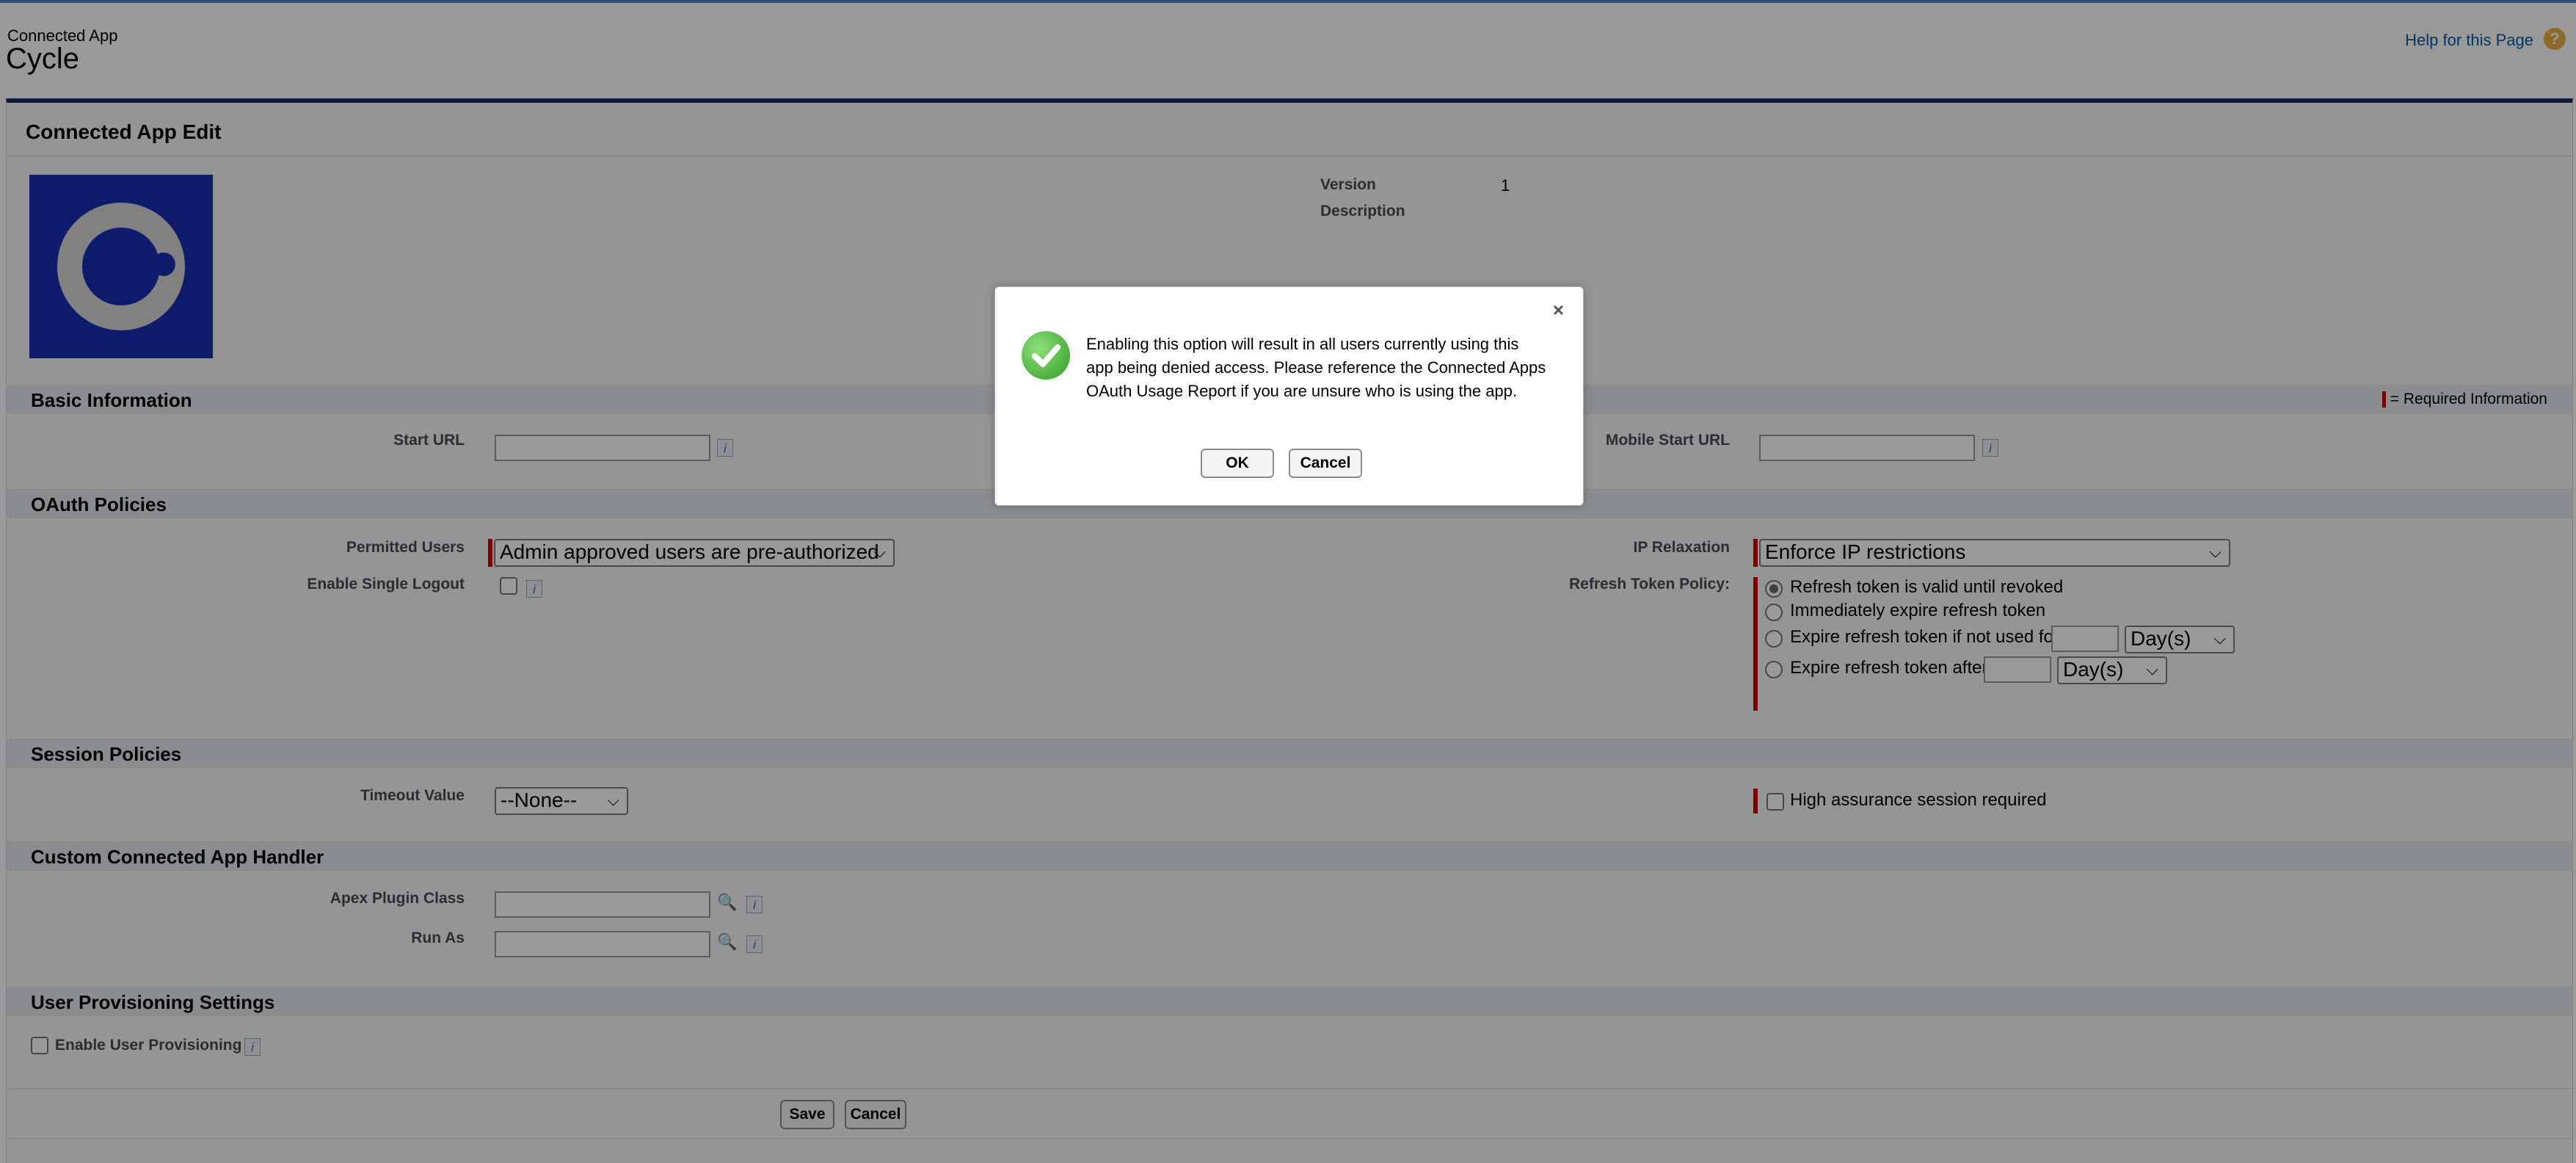 This screenshot has height=1163, width=2576. What do you see at coordinates (1558, 310) in the screenshot?
I see `close-icon: ×` at bounding box center [1558, 310].